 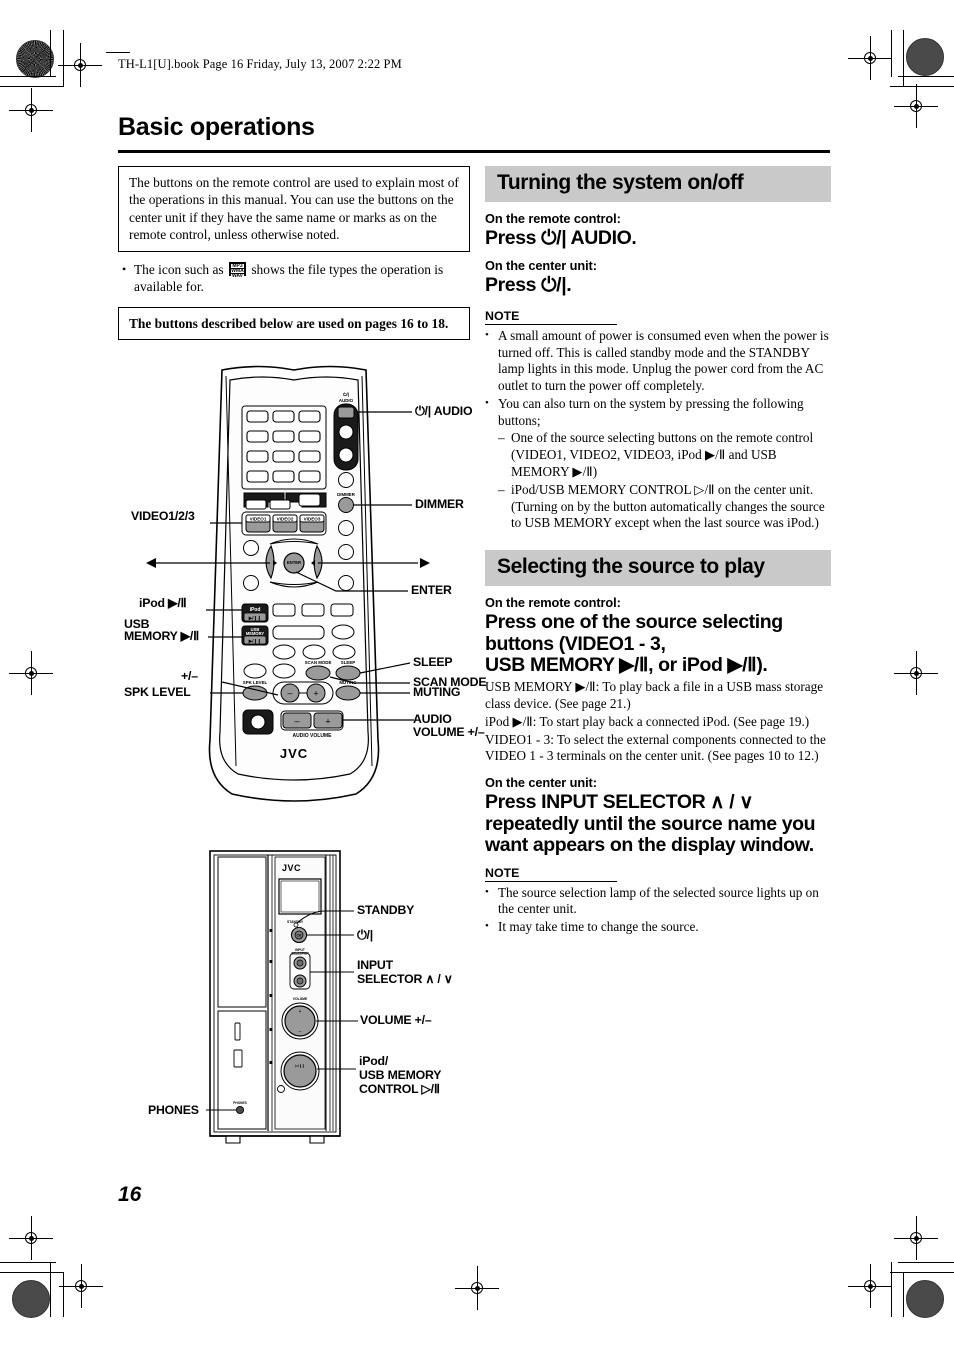 I want to click on callout-volume-plus-minus: VOLUME +/–, so click(x=449, y=732).